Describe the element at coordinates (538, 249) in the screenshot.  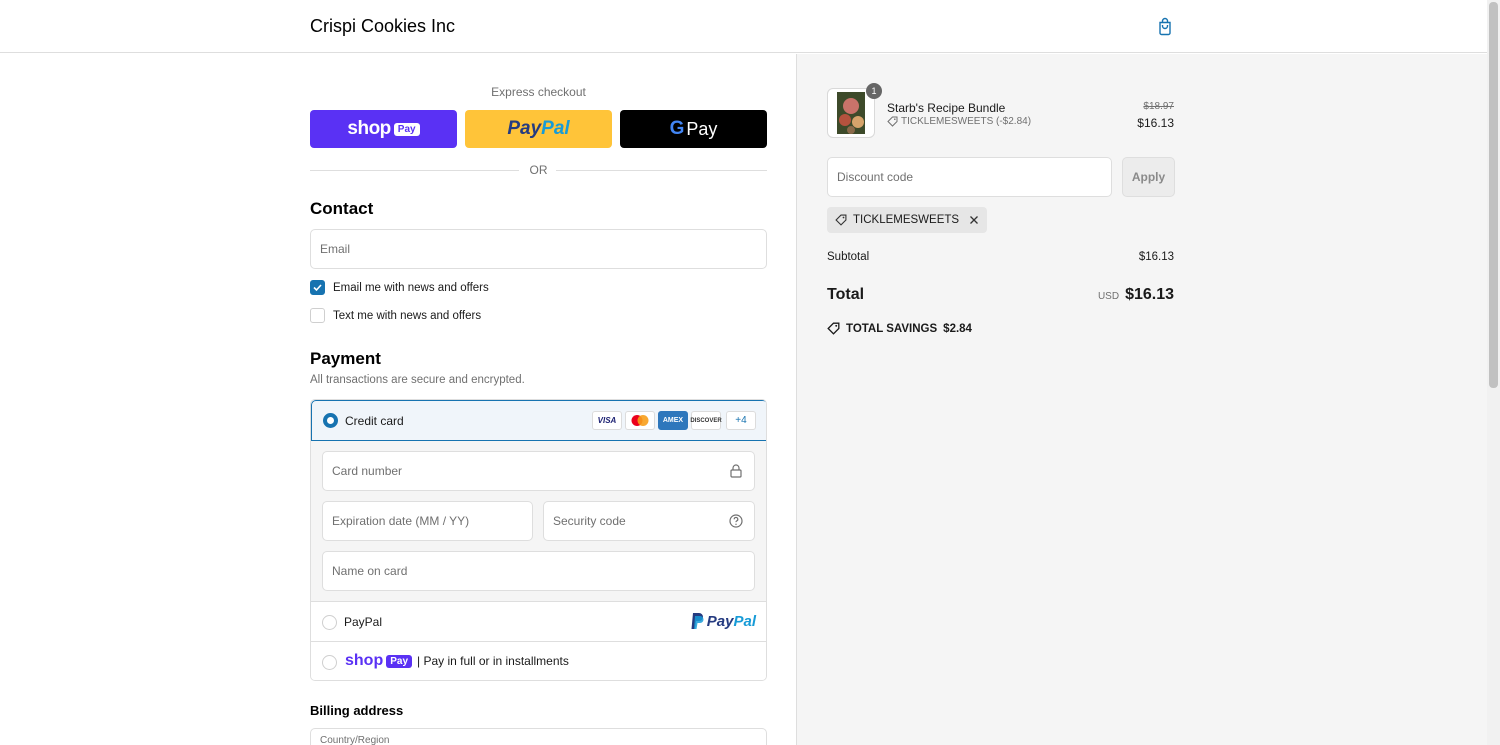
I see `email-field: Email` at that location.